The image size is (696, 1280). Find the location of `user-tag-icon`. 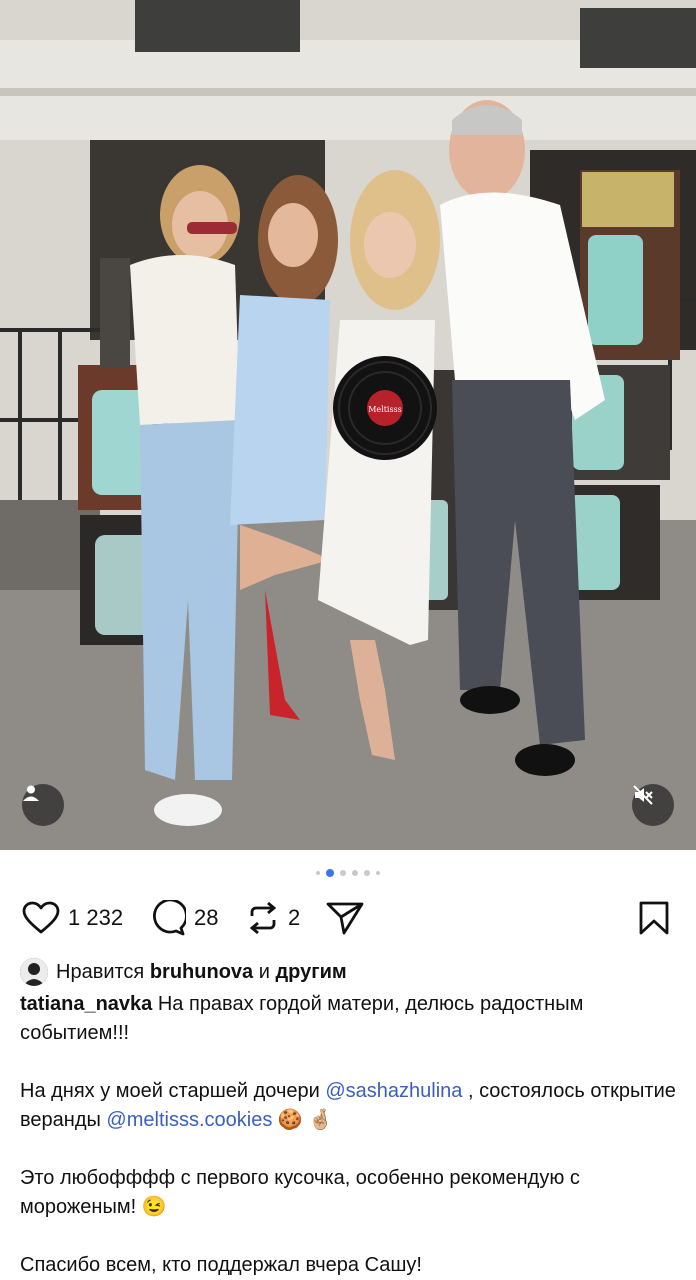

user-tag-icon is located at coordinates (31, 793).